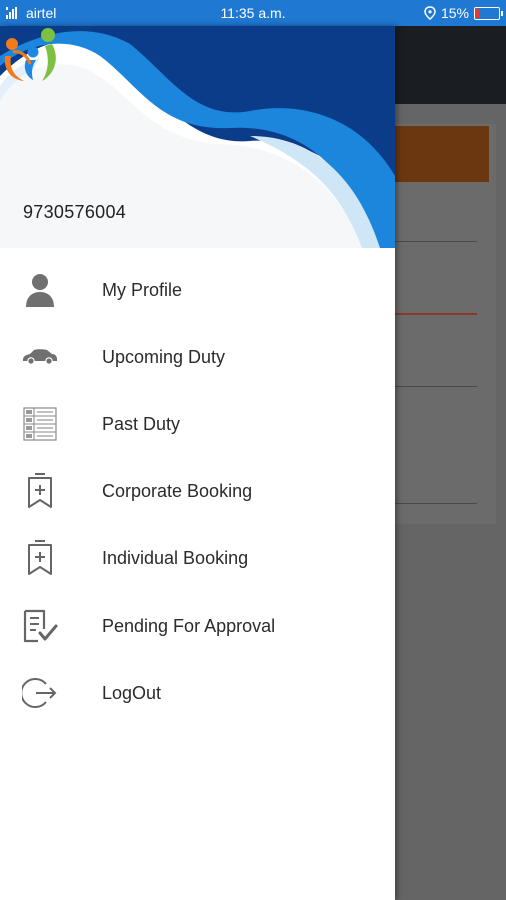  I want to click on menu-item-pending-for-approval: Pending For Approval, so click(197, 626).